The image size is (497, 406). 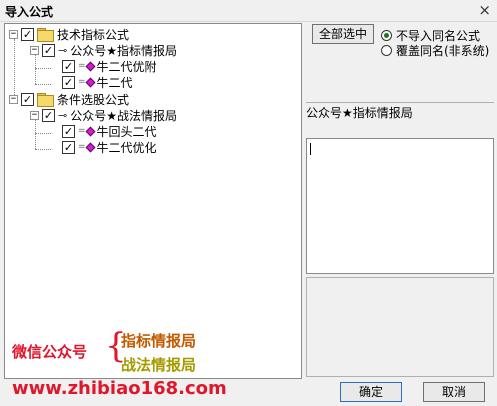 What do you see at coordinates (93, 99) in the screenshot?
I see `tree-node-label: 条件选股公式` at bounding box center [93, 99].